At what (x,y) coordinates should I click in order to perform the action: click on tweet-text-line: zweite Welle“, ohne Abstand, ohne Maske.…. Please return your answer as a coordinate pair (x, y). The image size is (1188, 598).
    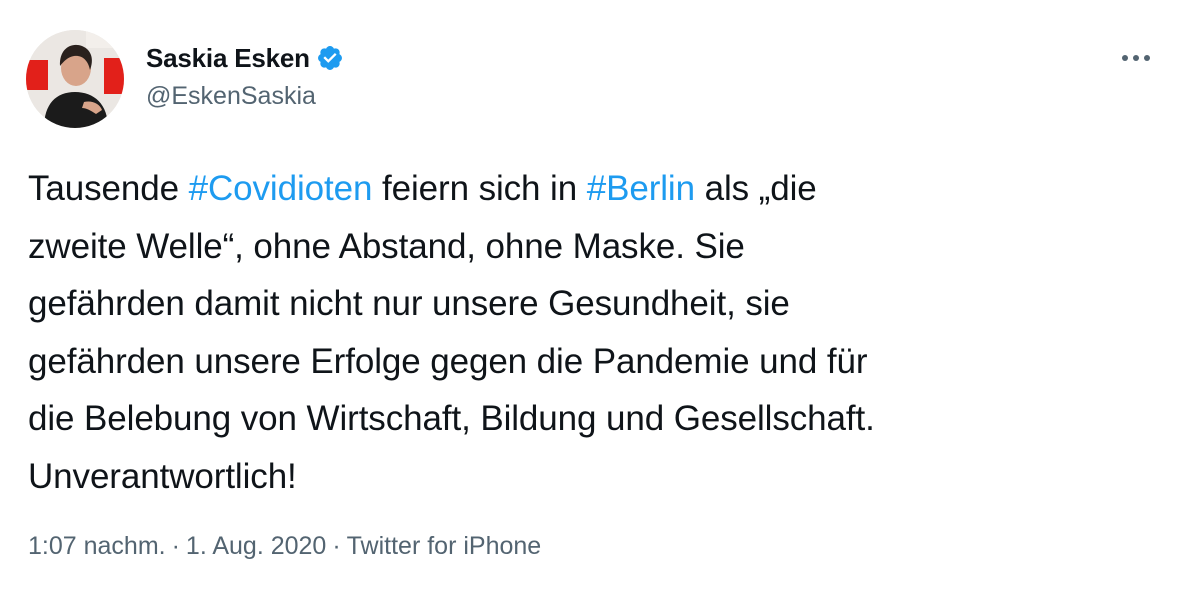
    Looking at the image, I should click on (598, 247).